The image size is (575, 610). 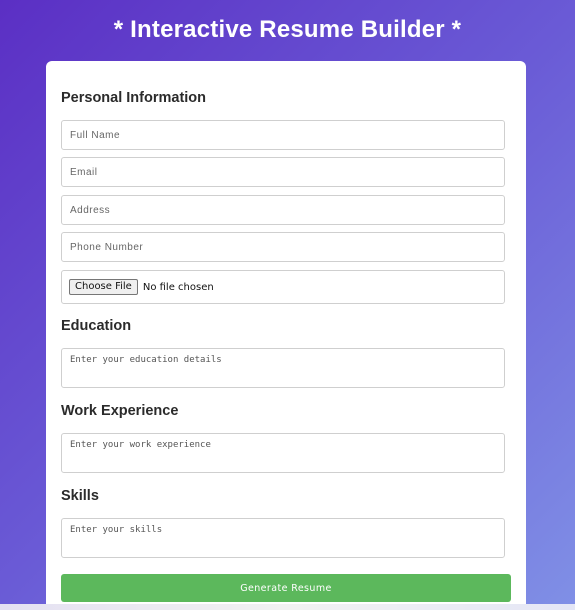 I want to click on choose-file-button: Choose File, so click(x=103, y=287).